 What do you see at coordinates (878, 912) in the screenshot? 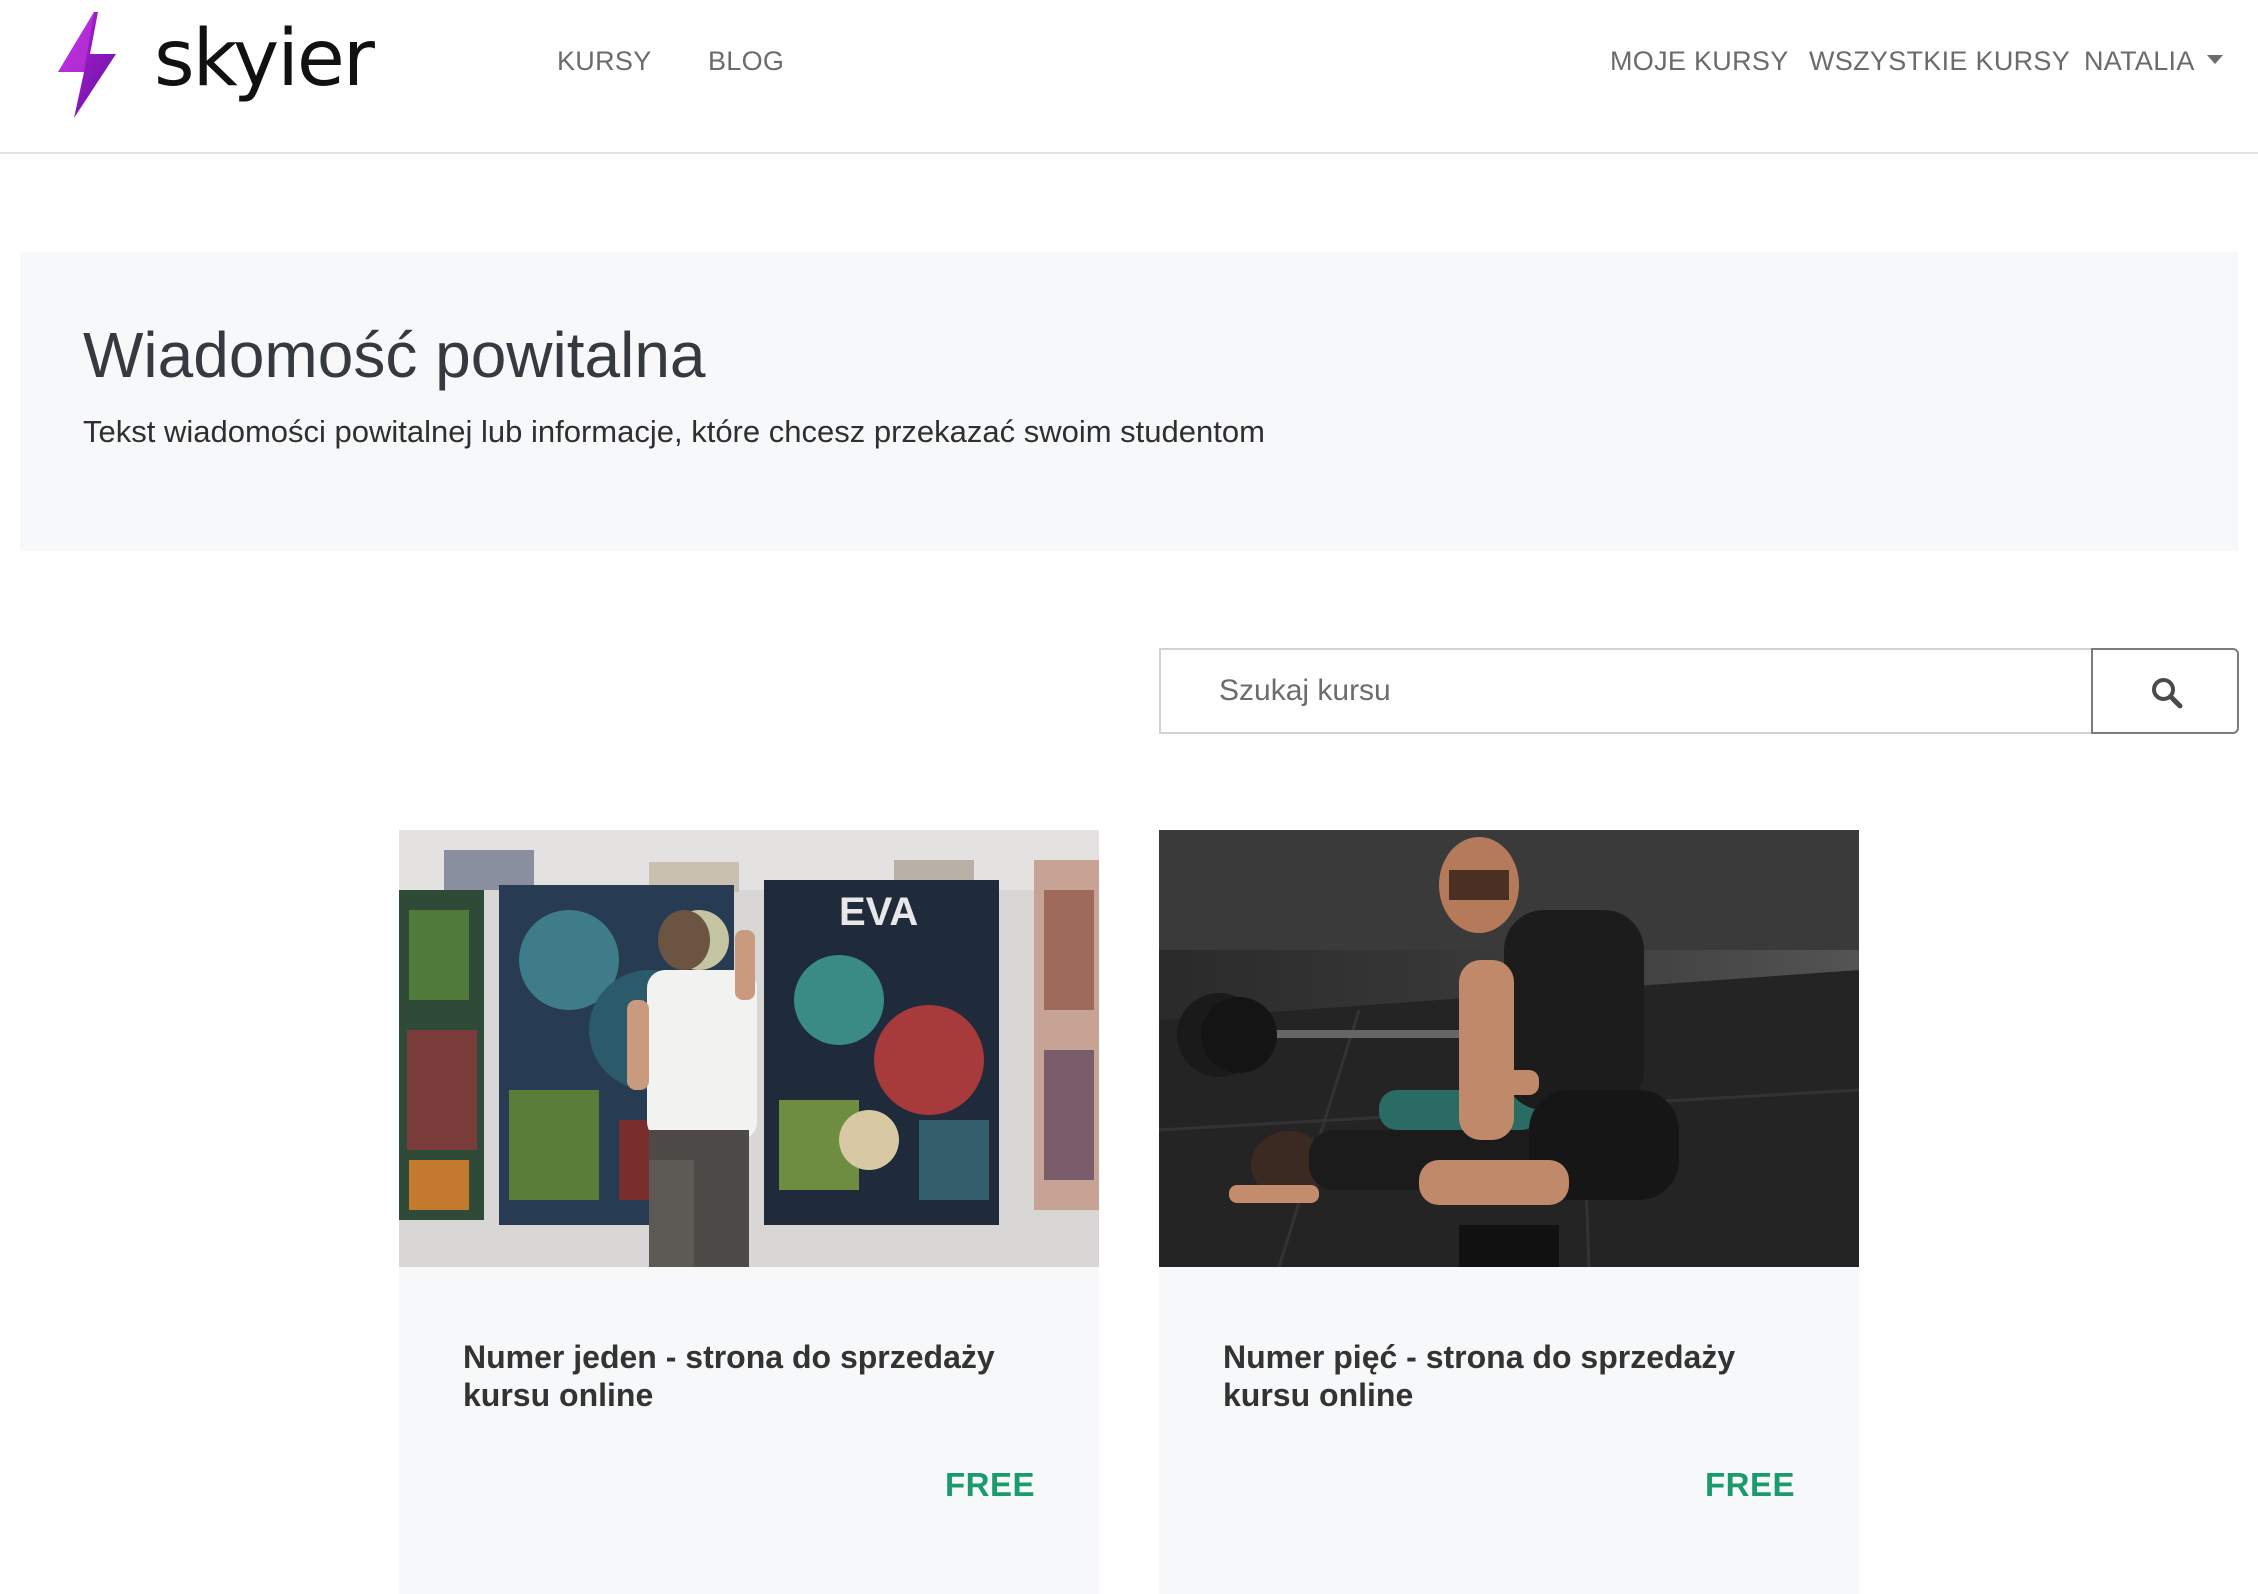
I see `svg-text: EVA` at bounding box center [878, 912].